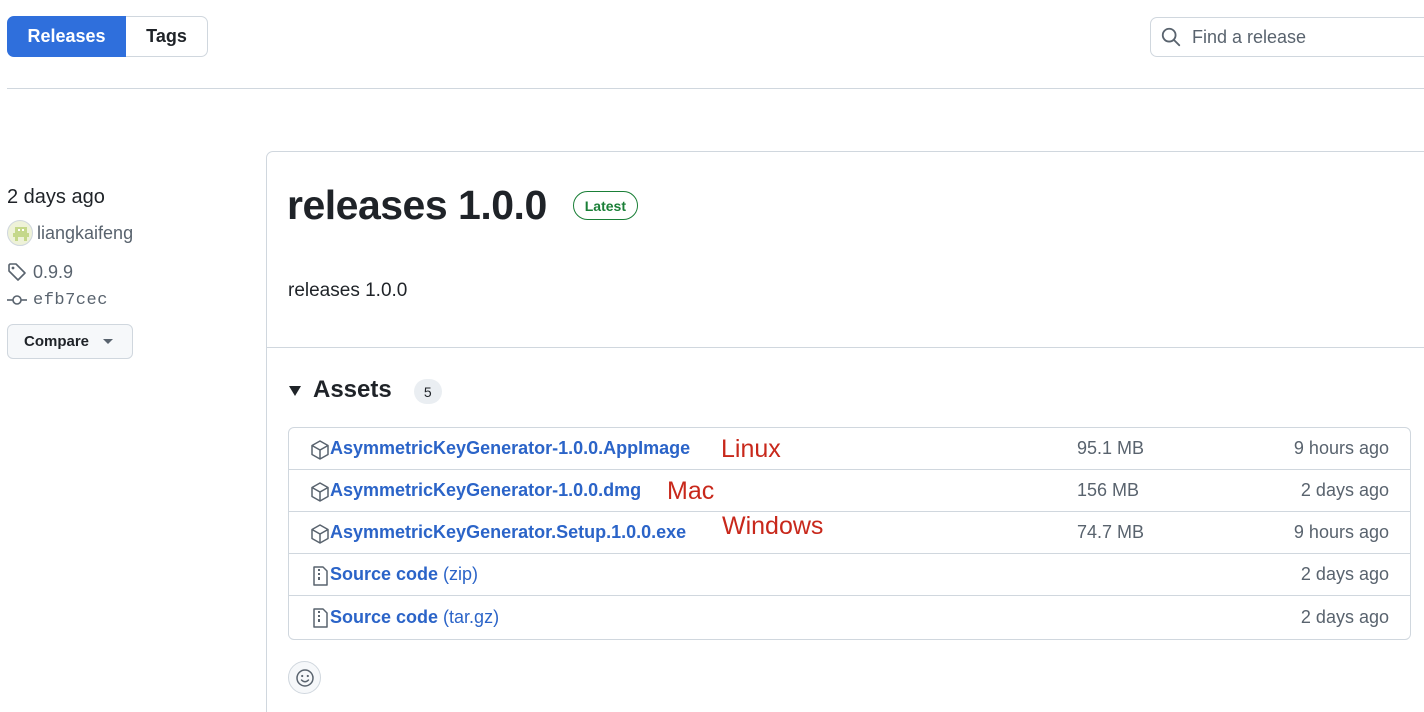 Image resolution: width=1424 pixels, height=712 pixels. Describe the element at coordinates (427, 391) in the screenshot. I see `assets-count: 5` at that location.